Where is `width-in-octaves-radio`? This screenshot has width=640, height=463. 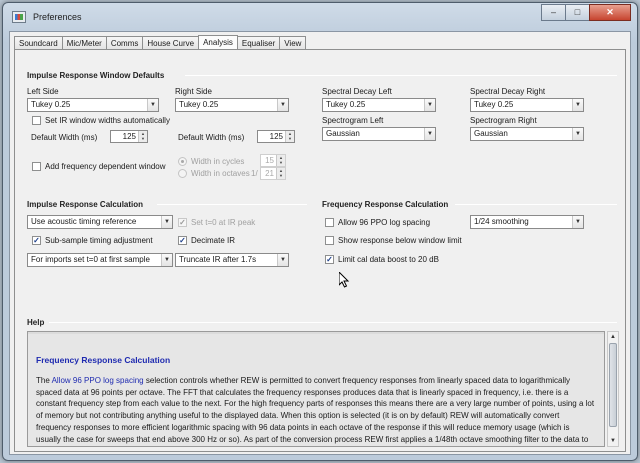 width-in-octaves-radio is located at coordinates (182, 173).